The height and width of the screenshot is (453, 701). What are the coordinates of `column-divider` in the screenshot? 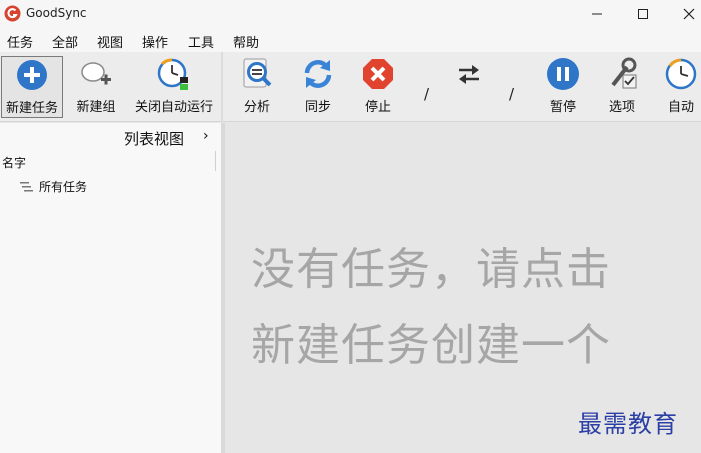 It's located at (215, 161).